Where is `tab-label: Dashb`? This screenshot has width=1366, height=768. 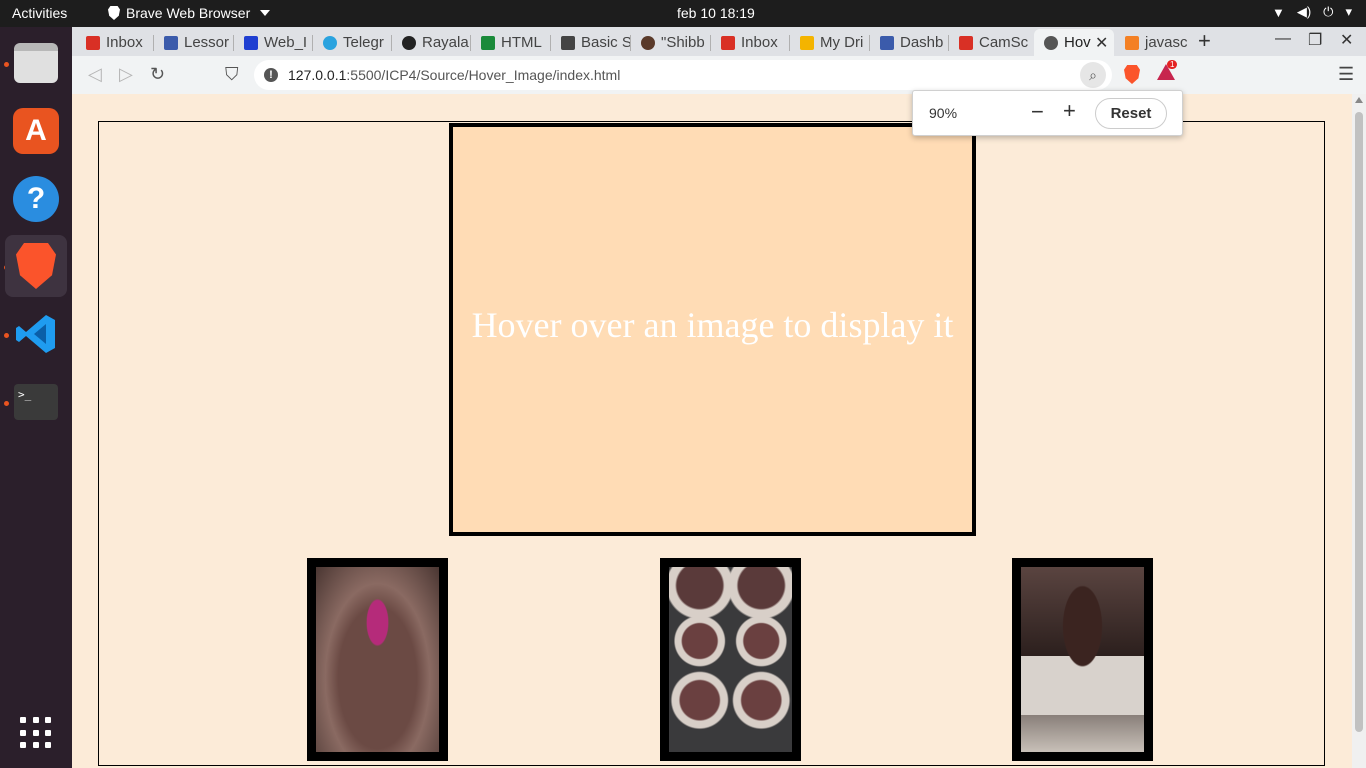 tab-label: Dashb is located at coordinates (922, 42).